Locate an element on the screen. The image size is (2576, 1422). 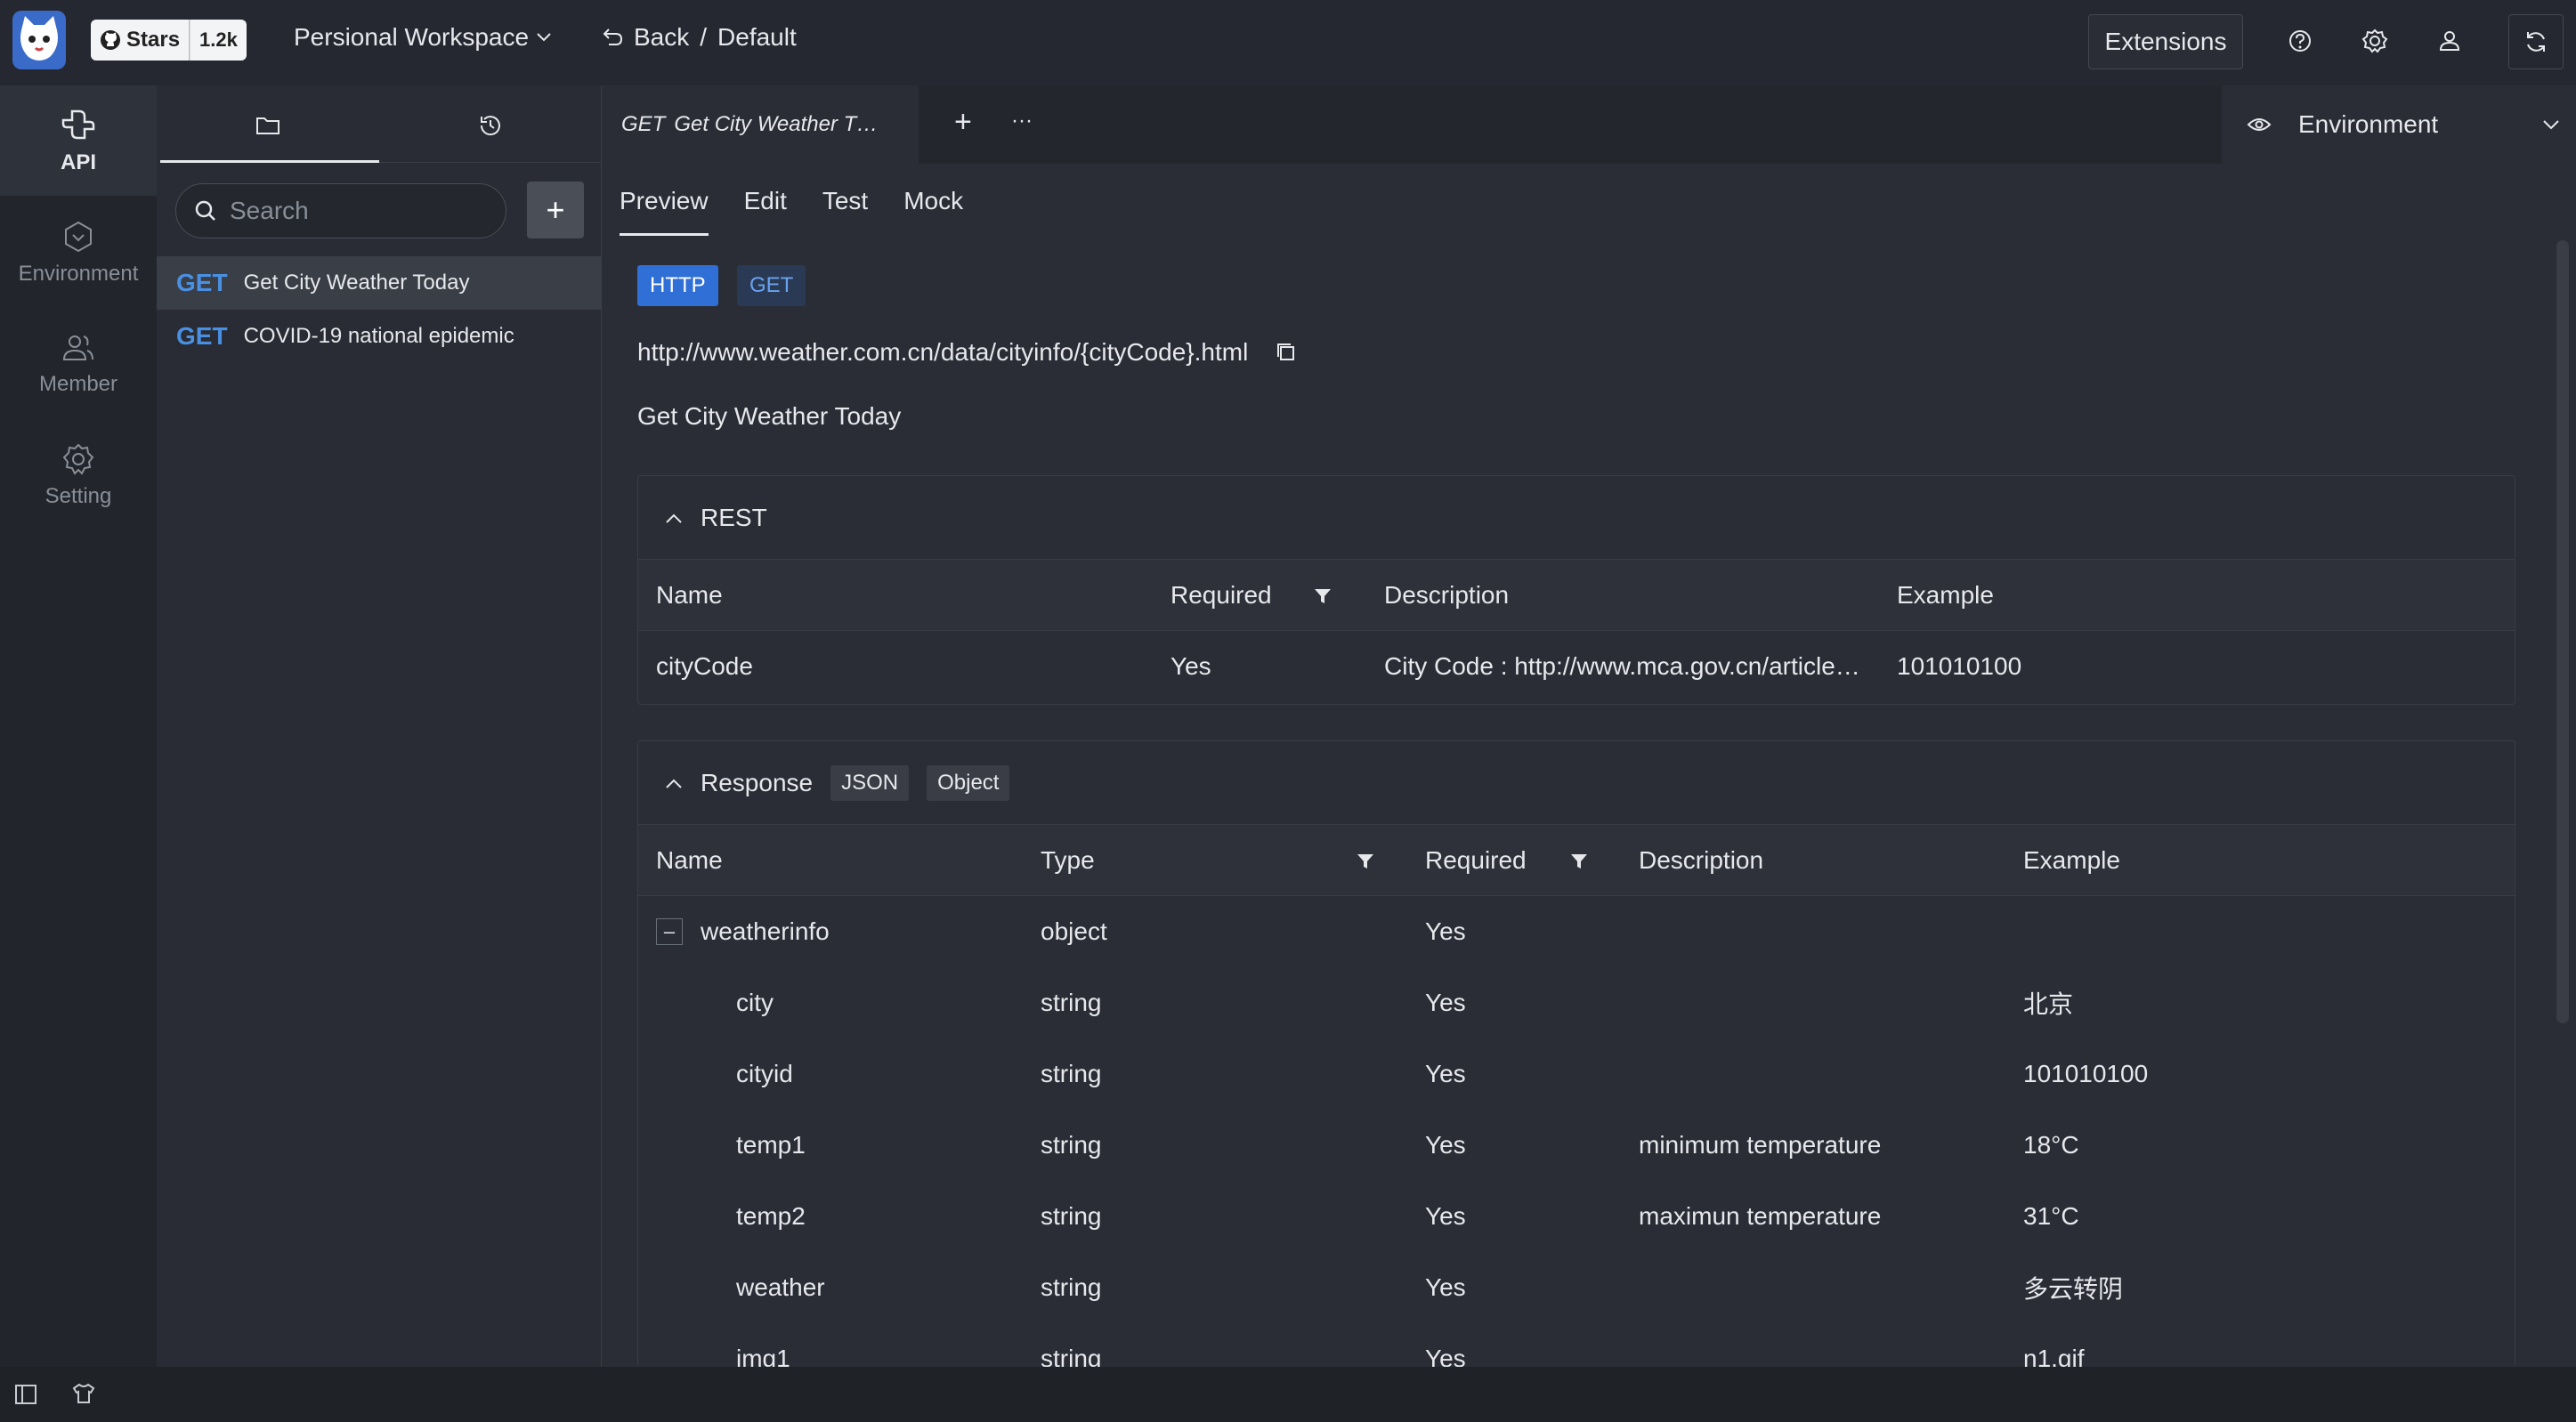
tab-preview: Preview is located at coordinates (665, 211).